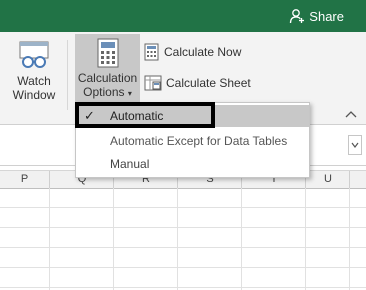 Image resolution: width=366 pixels, height=290 pixels. I want to click on calculate-sheet-icon, so click(153, 83).